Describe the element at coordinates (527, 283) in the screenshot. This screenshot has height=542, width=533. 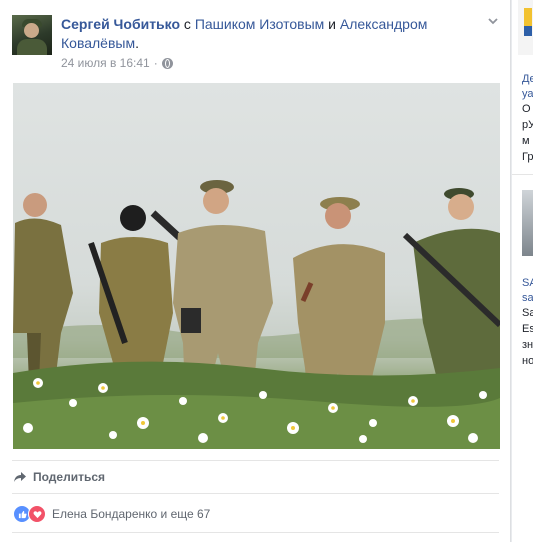
I see `sidebar-text: SA` at that location.